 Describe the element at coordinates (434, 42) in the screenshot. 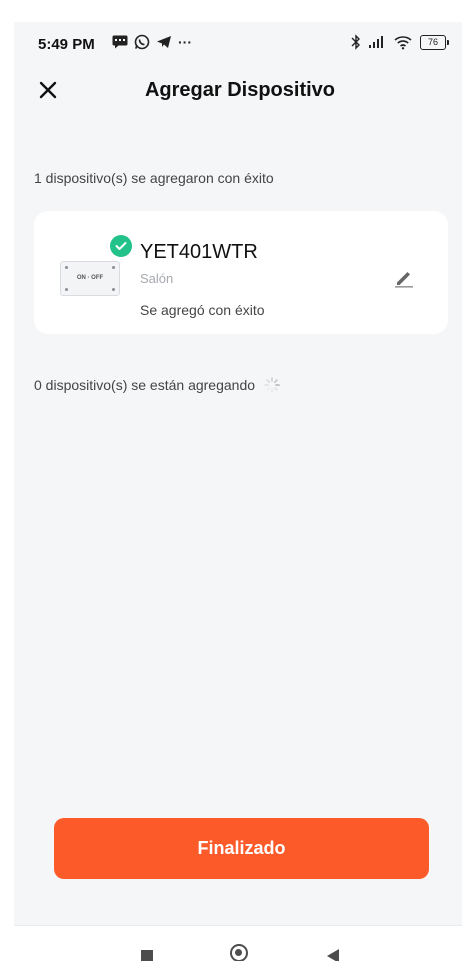

I see `battery-icon: 76` at that location.